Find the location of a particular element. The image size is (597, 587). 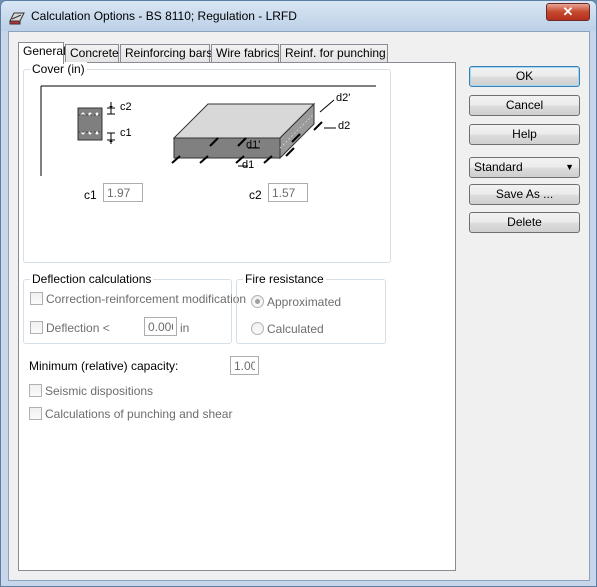

min-capacity-label: Minimum (relative) capacity: is located at coordinates (104, 366).